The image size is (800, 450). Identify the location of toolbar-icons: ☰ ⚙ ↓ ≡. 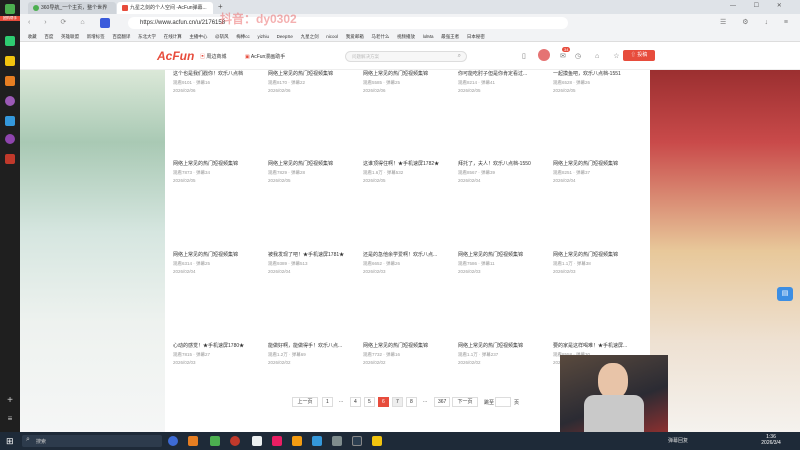
(757, 22).